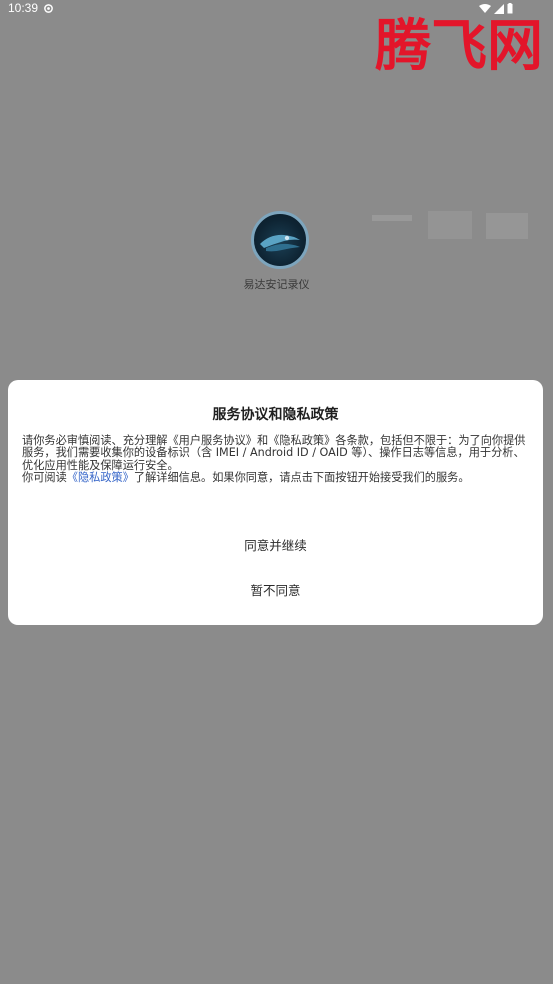  I want to click on signal-icon, so click(499, 8).